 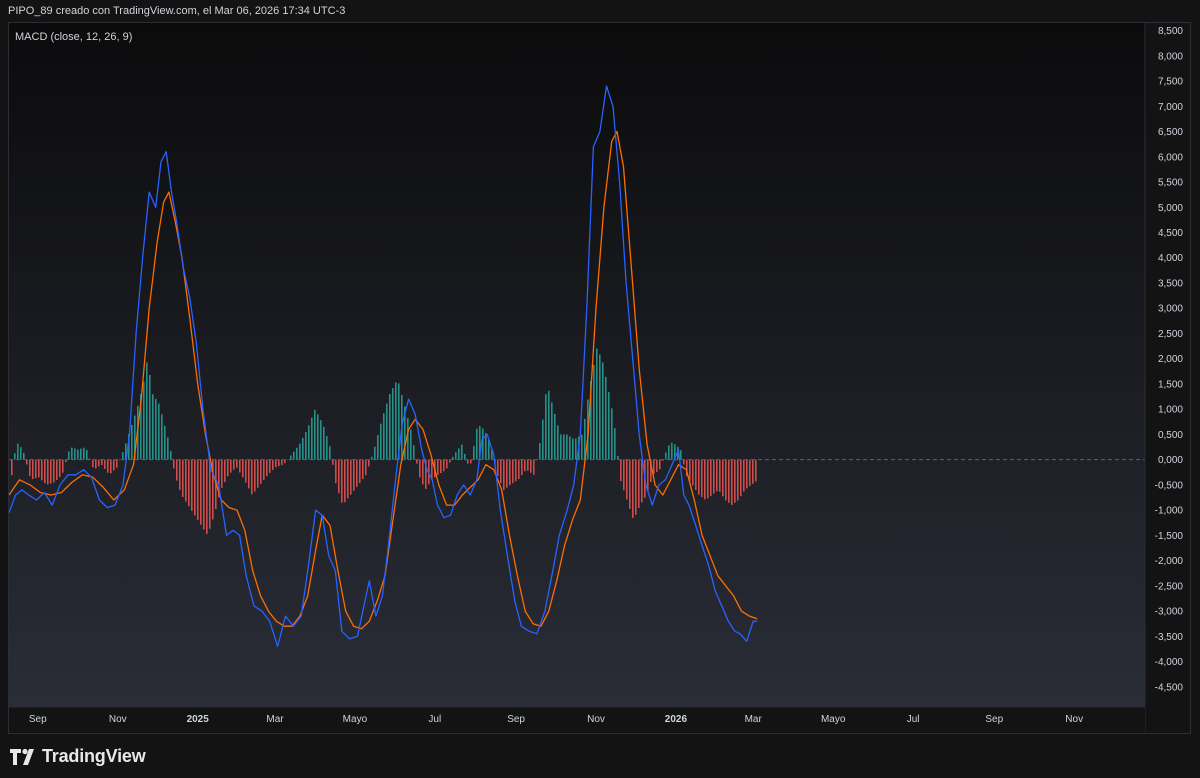 What do you see at coordinates (1169, 637) in the screenshot?
I see `y-tick-label: -3,500` at bounding box center [1169, 637].